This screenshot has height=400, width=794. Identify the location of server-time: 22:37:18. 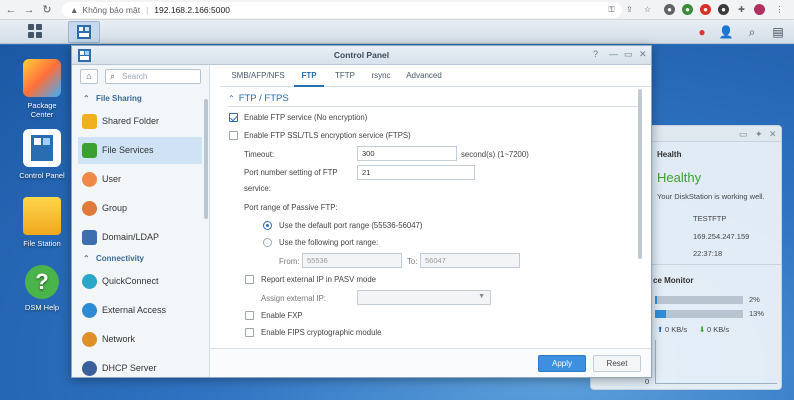
(708, 253).